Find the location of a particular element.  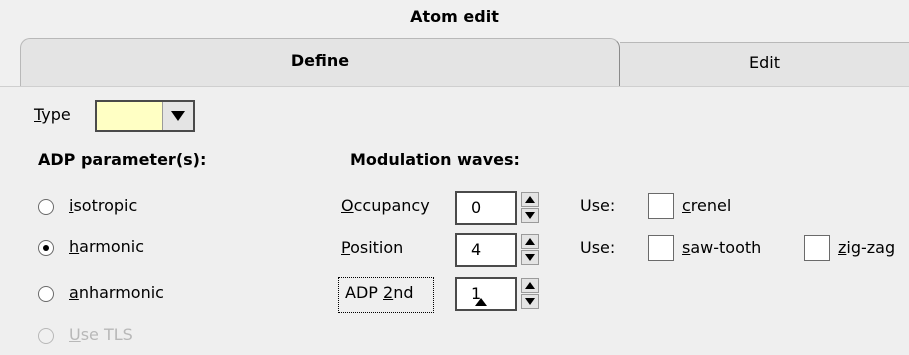

tab-define: Define is located at coordinates (320, 62).